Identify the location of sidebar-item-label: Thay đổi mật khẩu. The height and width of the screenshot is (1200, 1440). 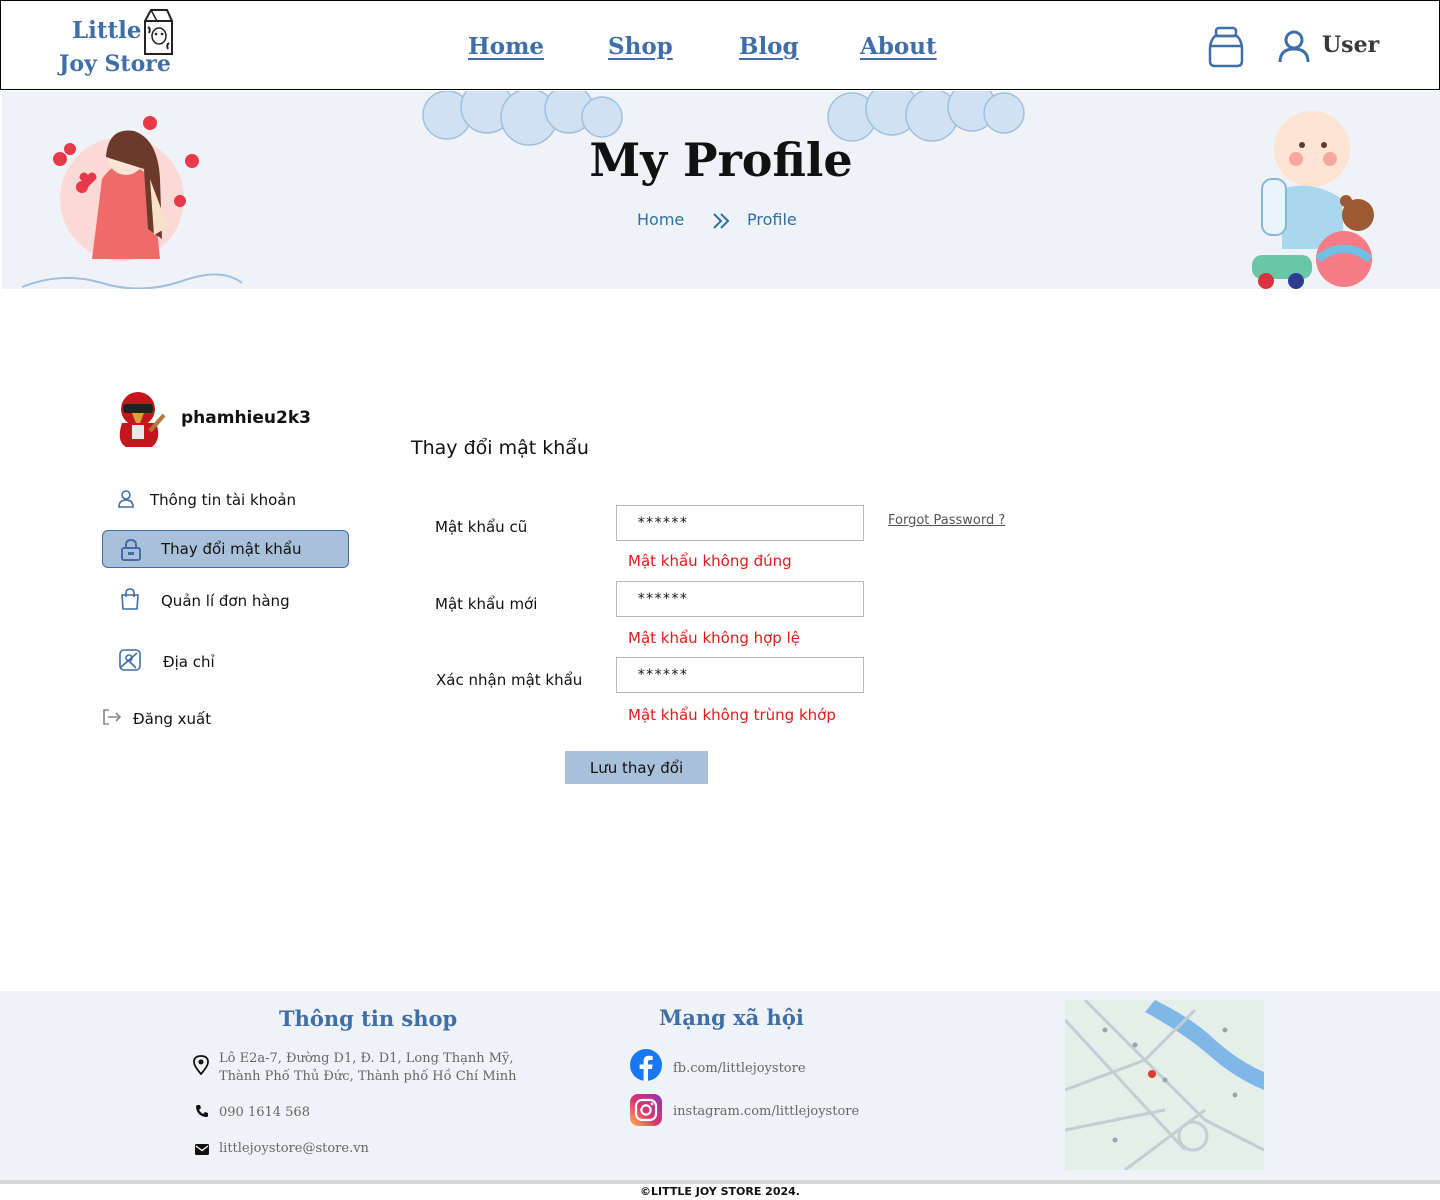
(231, 549).